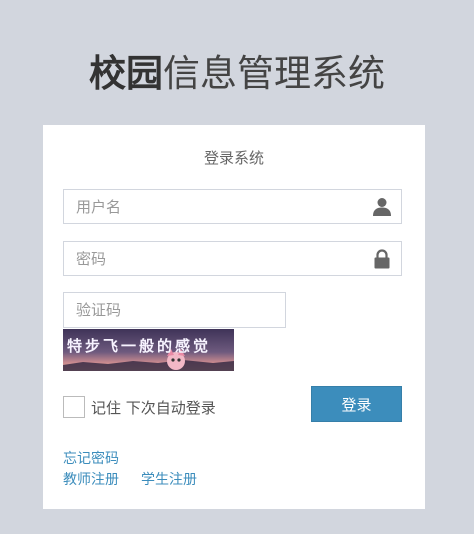 The image size is (474, 534). What do you see at coordinates (153, 407) in the screenshot?
I see `remember-label: 记住 下次自动登录` at bounding box center [153, 407].